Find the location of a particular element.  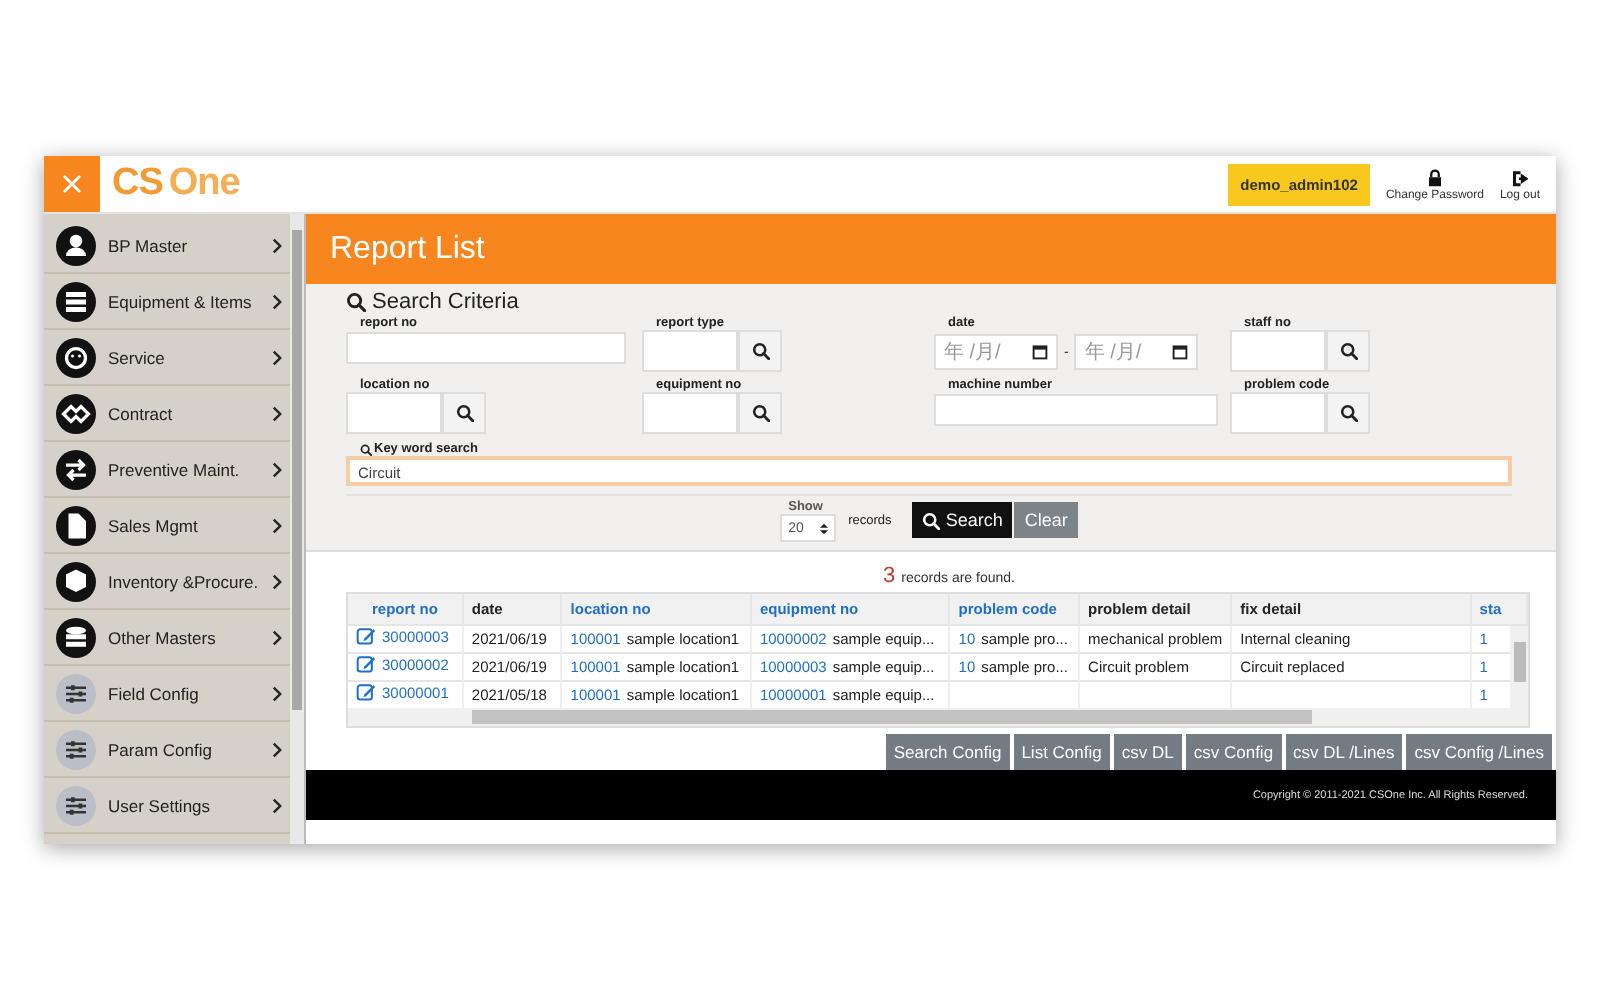

record-count: 3 is located at coordinates (889, 576).